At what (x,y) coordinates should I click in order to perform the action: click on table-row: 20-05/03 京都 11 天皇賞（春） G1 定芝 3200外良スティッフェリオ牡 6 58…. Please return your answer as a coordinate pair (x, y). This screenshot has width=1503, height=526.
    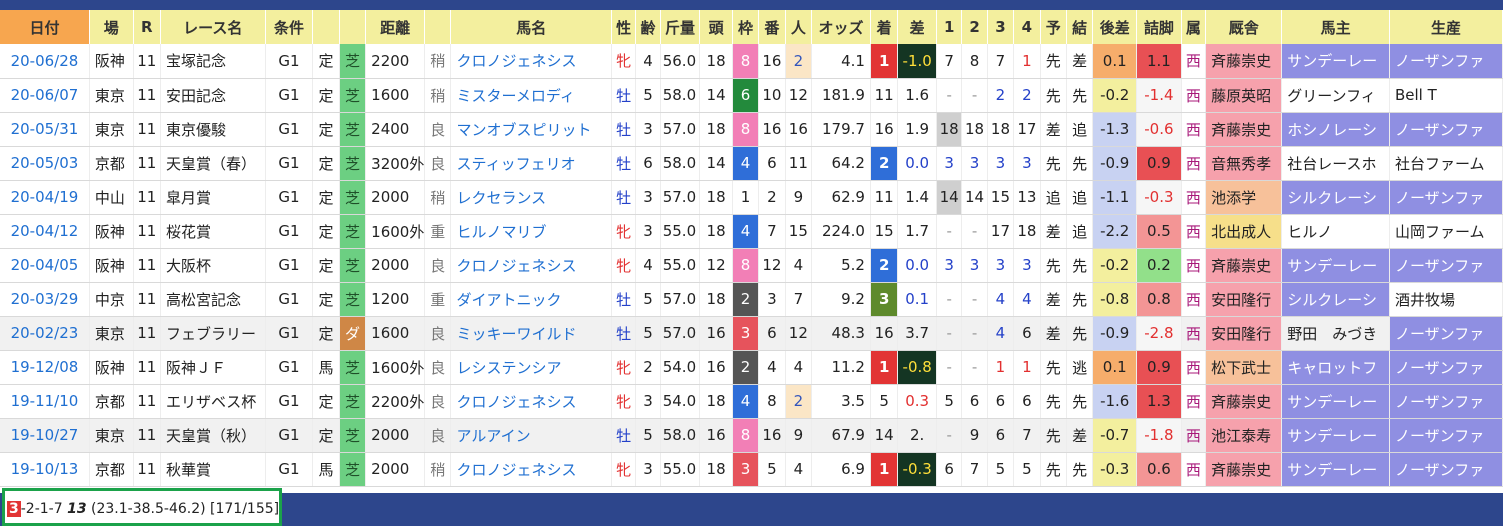
    Looking at the image, I should click on (751, 163).